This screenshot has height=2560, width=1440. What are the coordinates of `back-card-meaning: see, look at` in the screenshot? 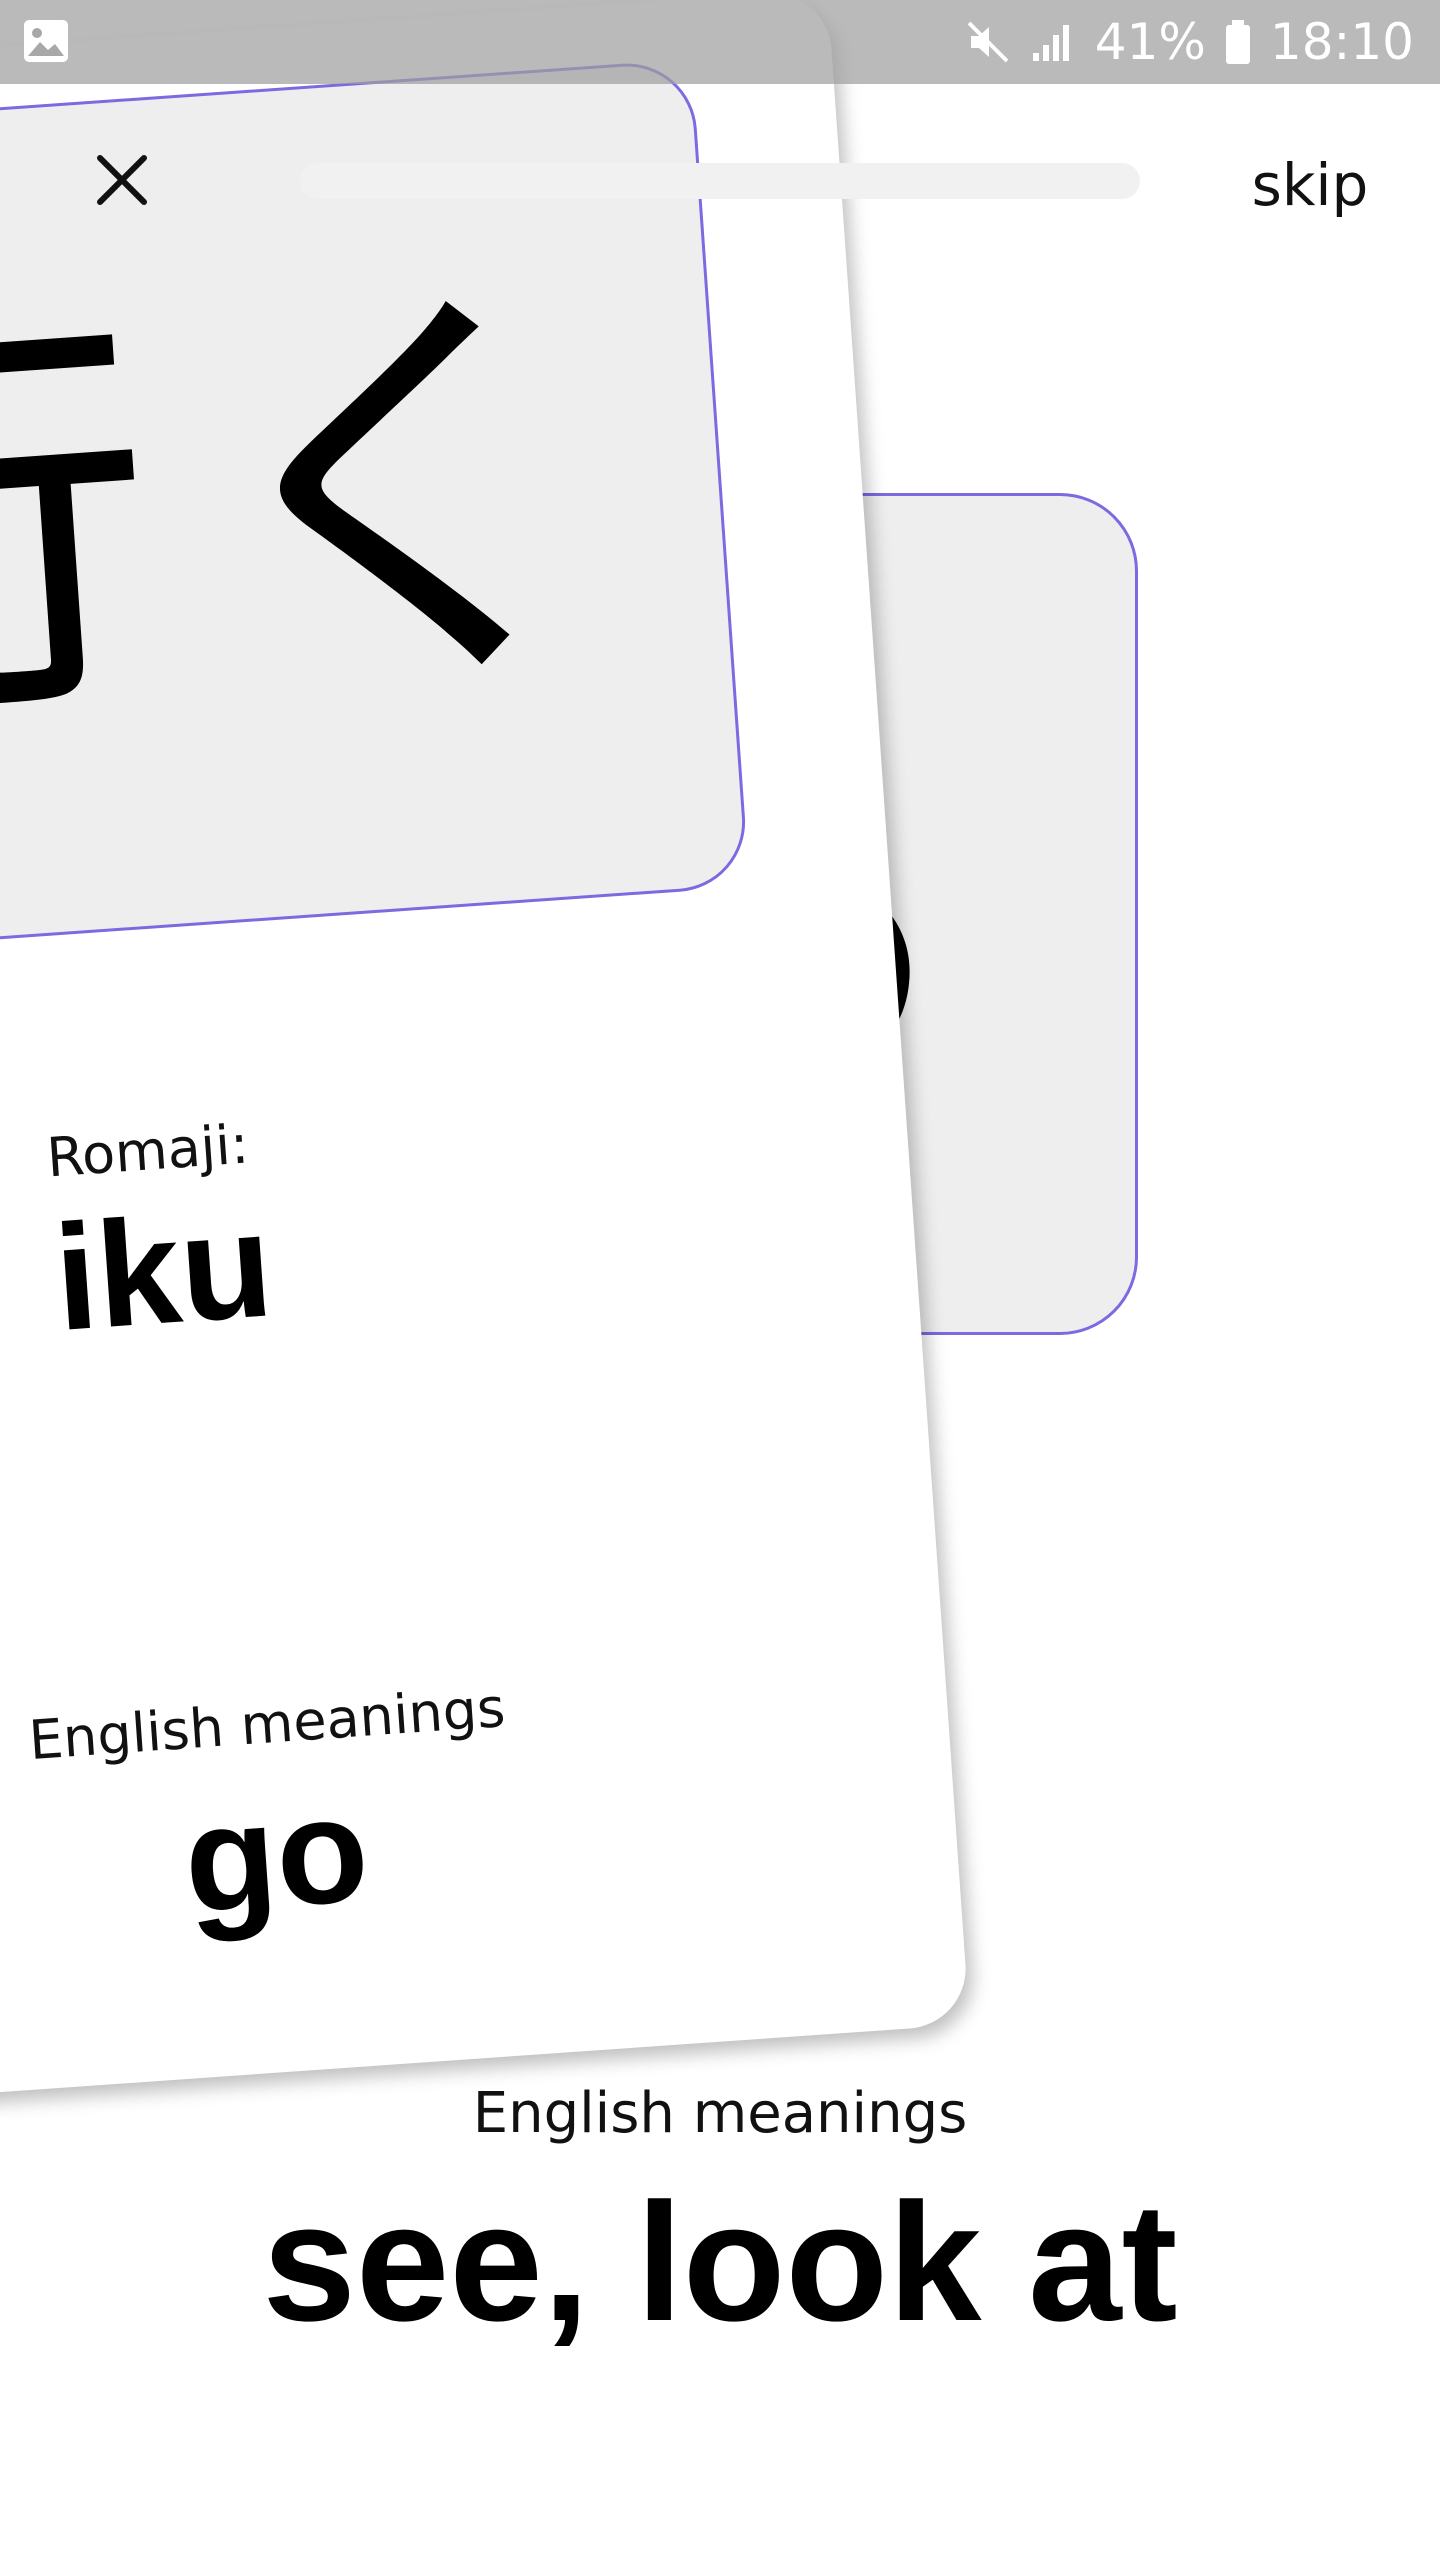 It's located at (720, 2262).